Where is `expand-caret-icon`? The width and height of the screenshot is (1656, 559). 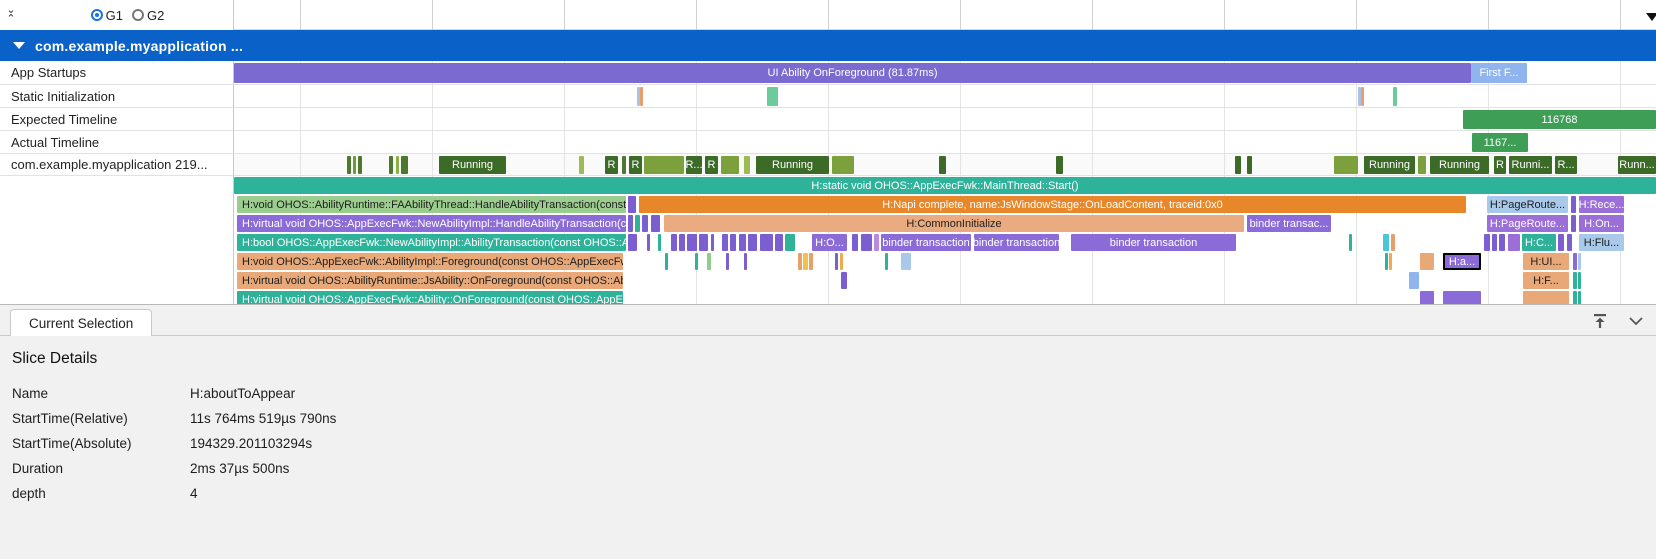
expand-caret-icon is located at coordinates (19, 45).